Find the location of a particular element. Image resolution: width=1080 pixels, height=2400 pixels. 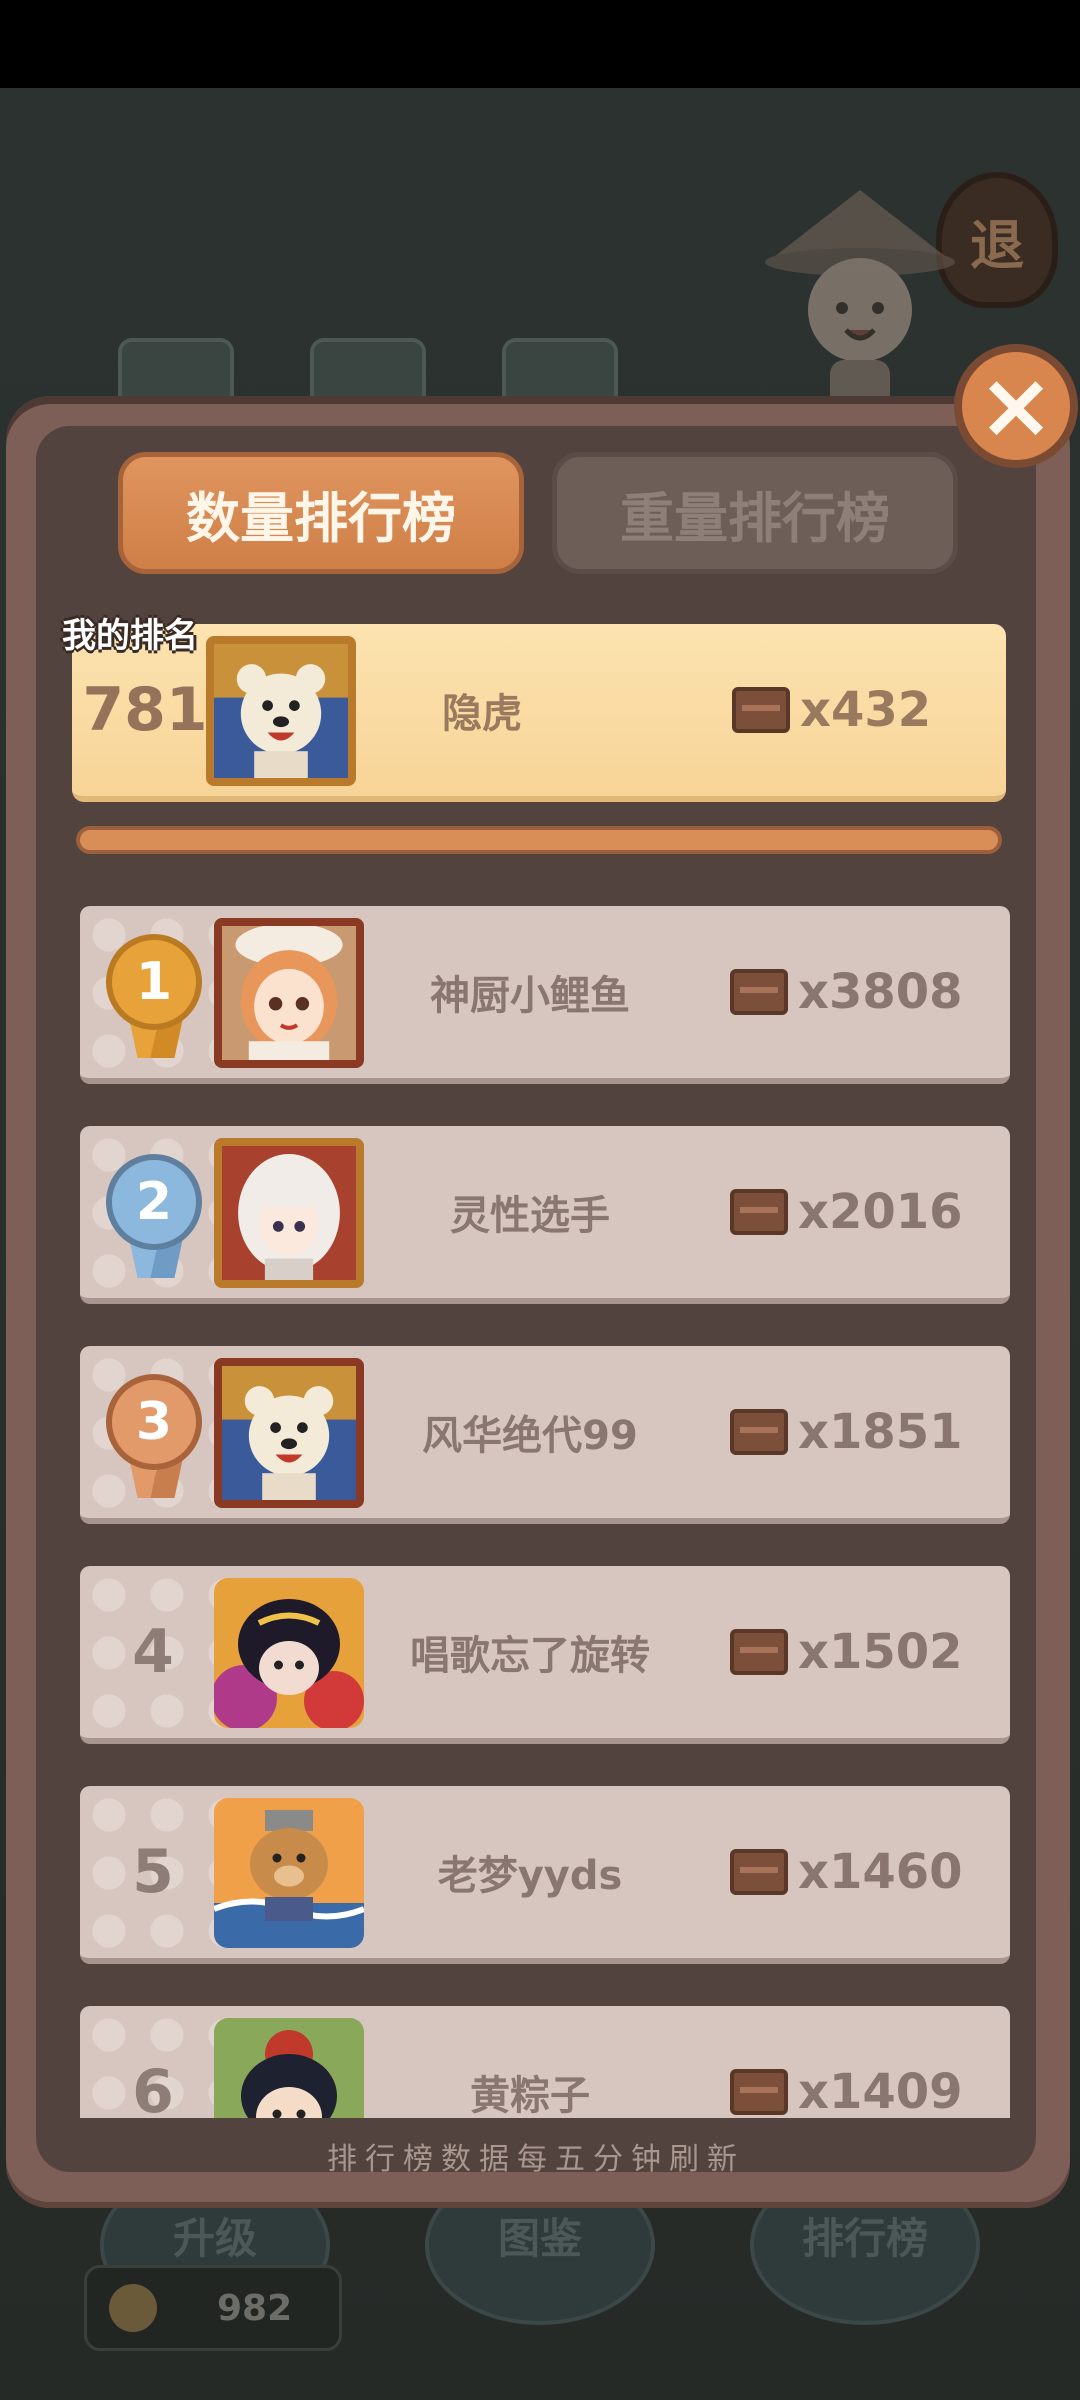

list-item: 5 老梦yyds x1460 is located at coordinates (545, 1875).